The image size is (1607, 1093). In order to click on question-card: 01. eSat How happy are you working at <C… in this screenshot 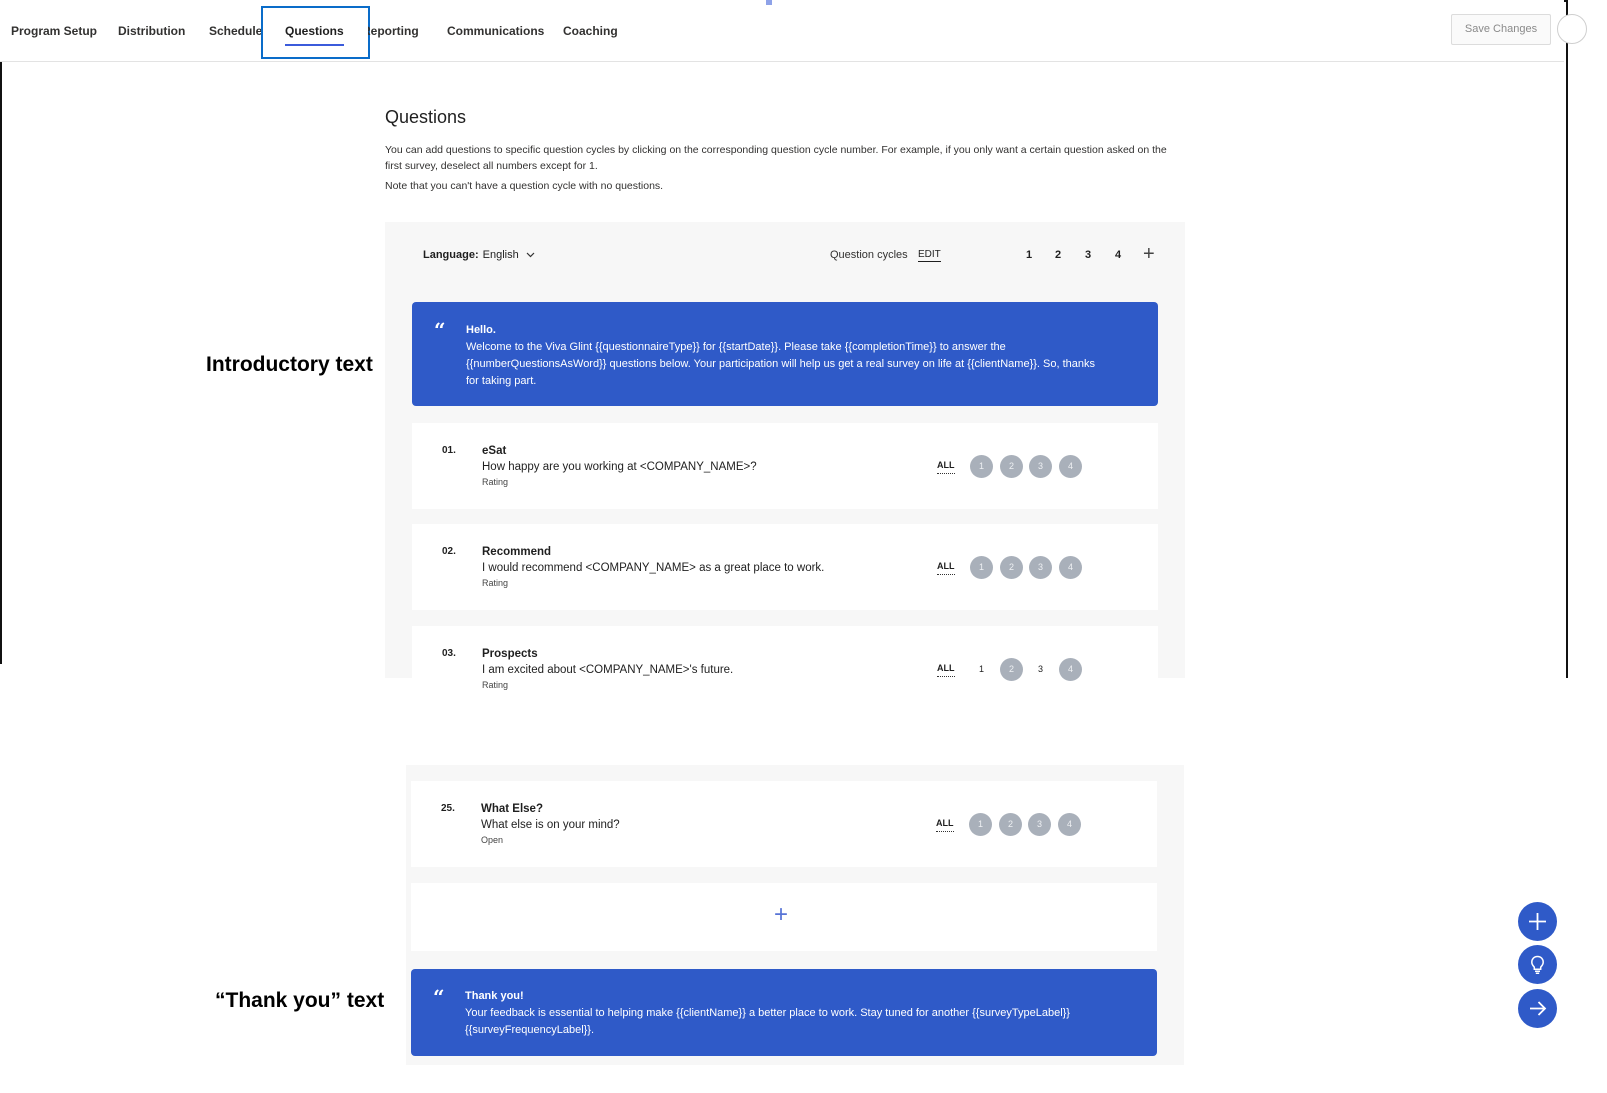, I will do `click(785, 466)`.